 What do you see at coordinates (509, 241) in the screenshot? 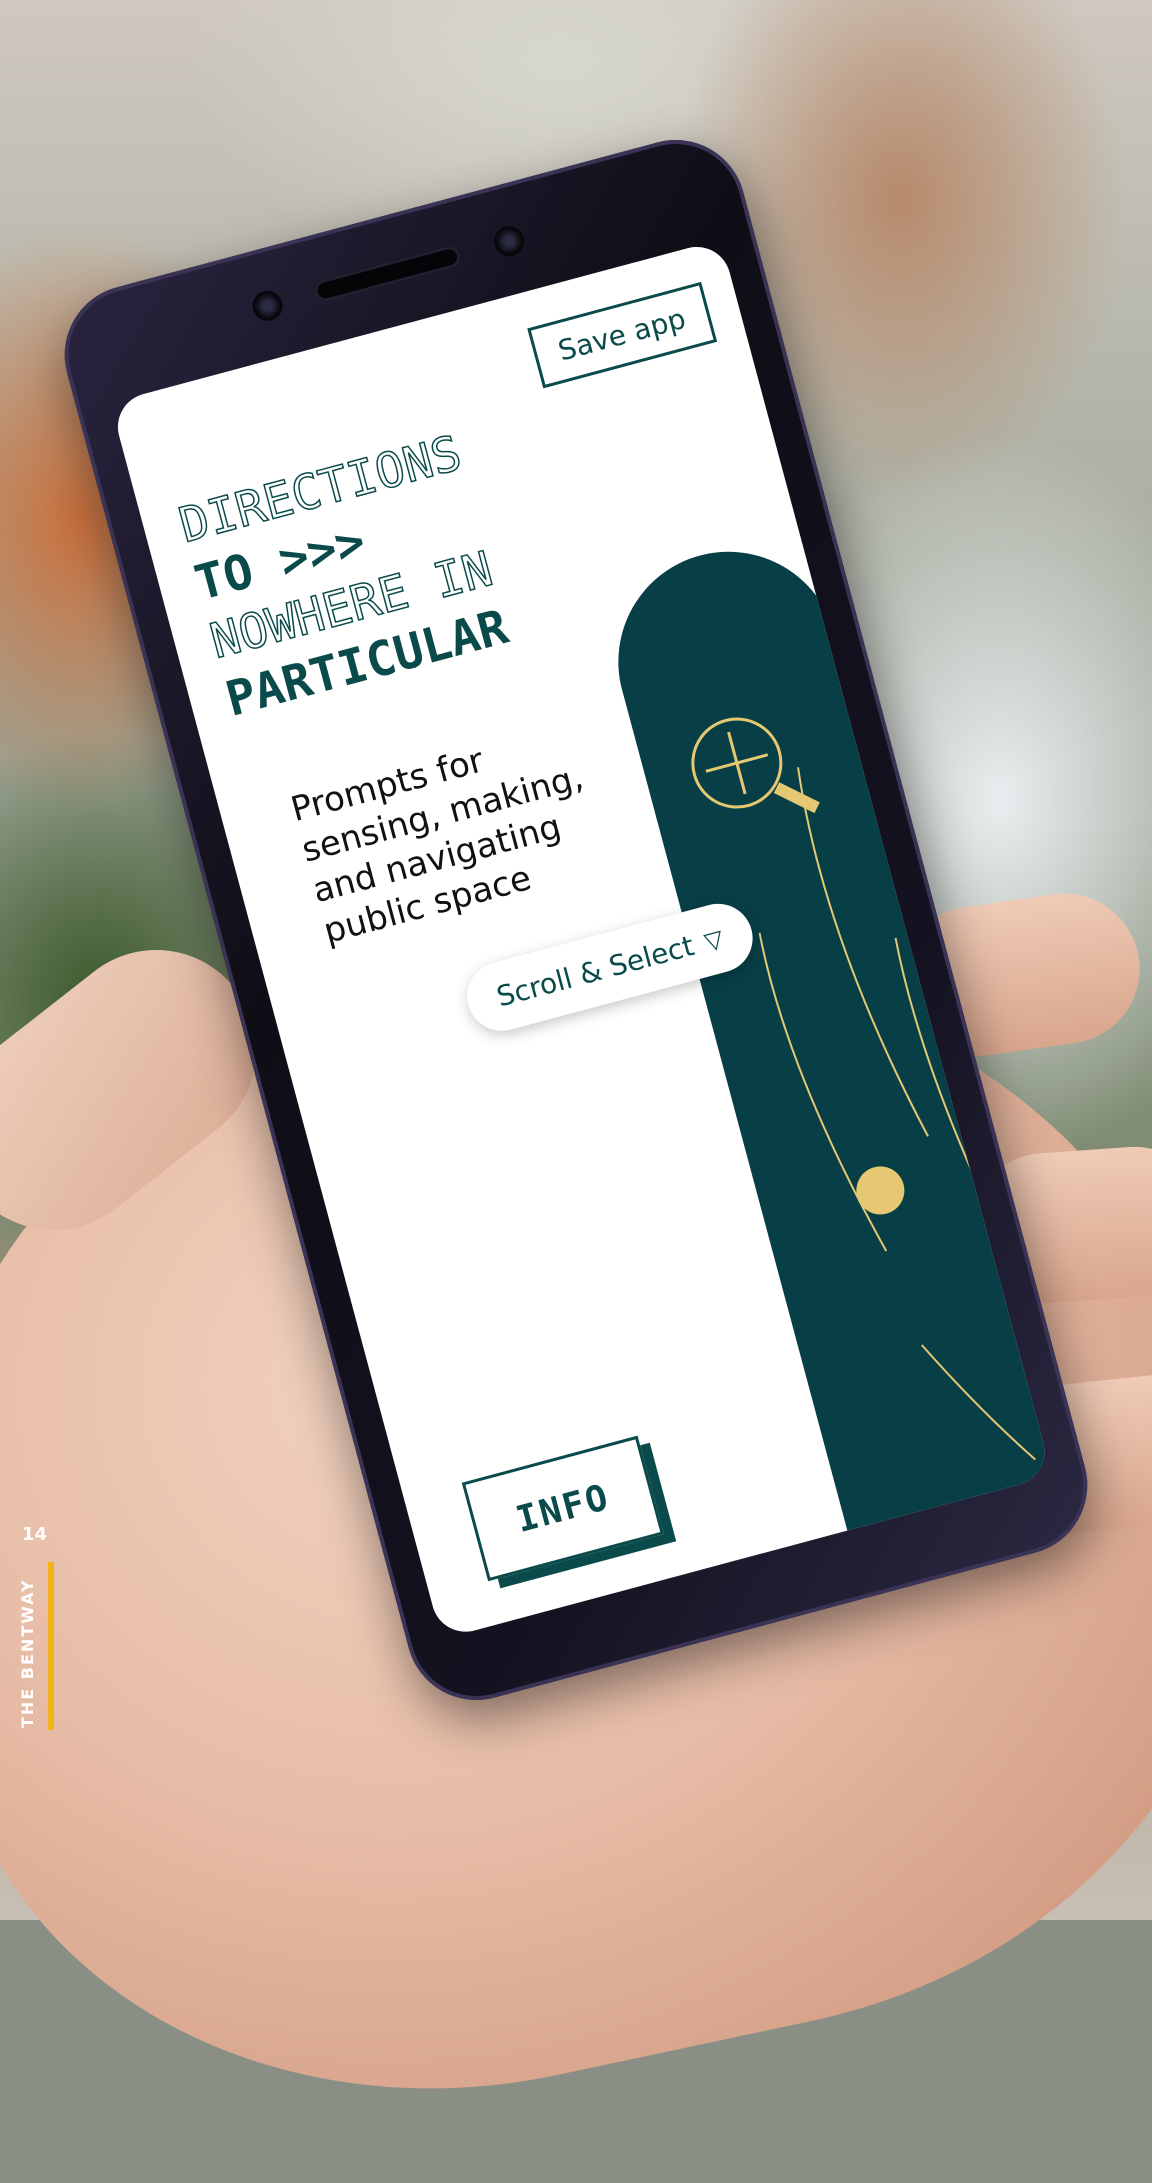
I see `front-sensor-icon` at bounding box center [509, 241].